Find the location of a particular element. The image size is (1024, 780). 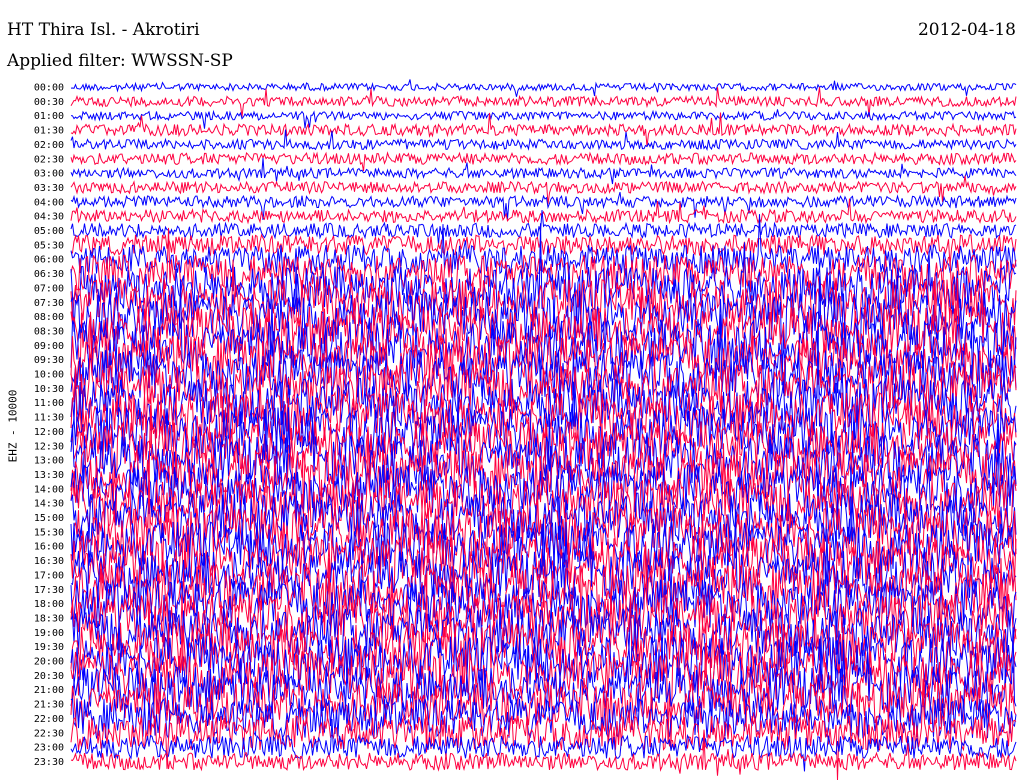

time-tick-label: 09:00 is located at coordinates (49, 346).